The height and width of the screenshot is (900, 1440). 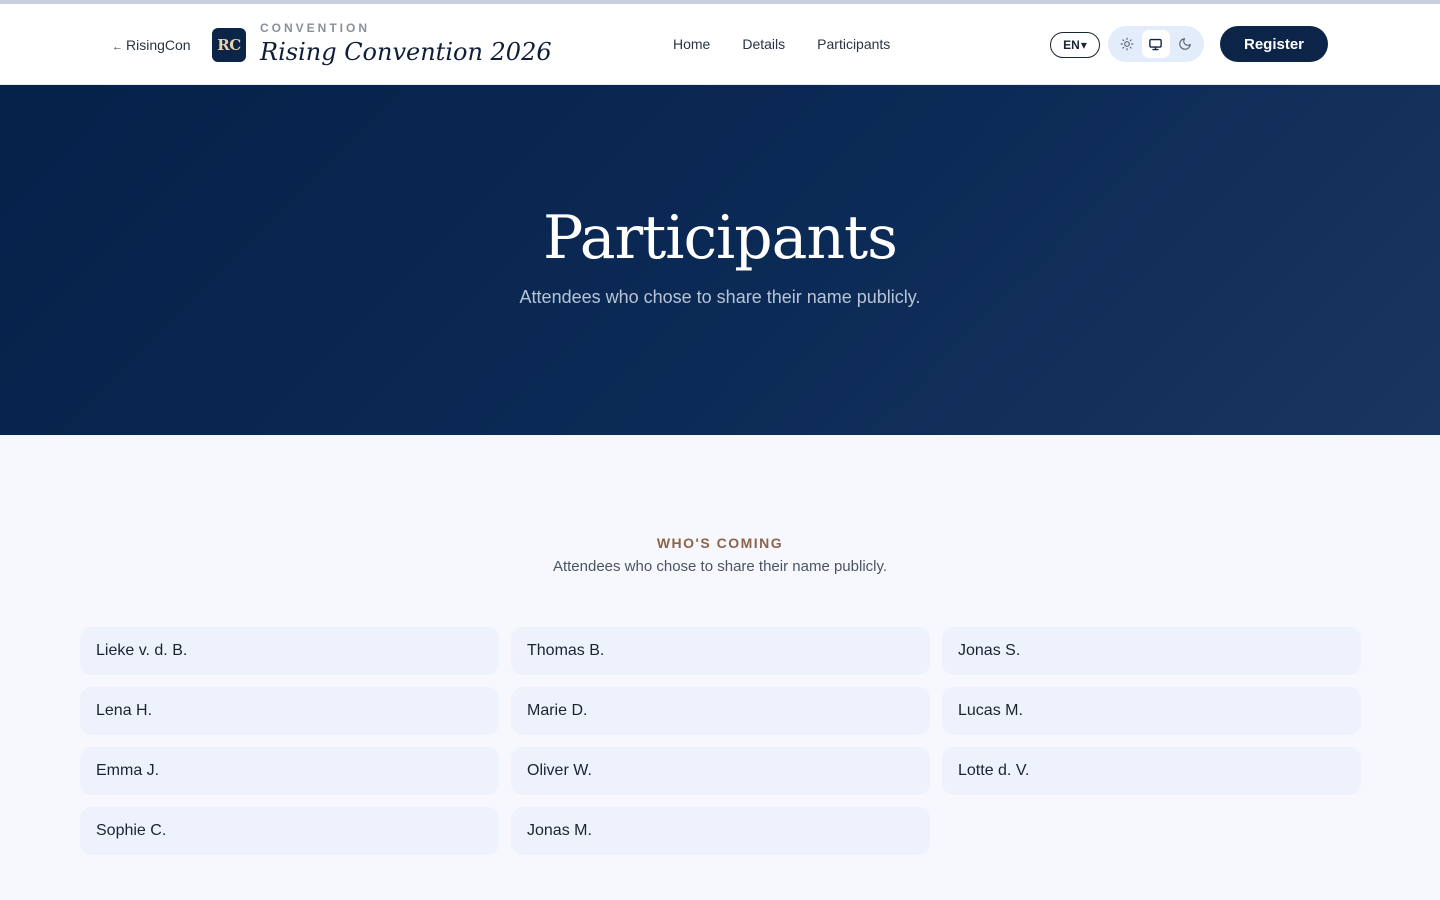 I want to click on participant-card: Oliver W., so click(x=720, y=771).